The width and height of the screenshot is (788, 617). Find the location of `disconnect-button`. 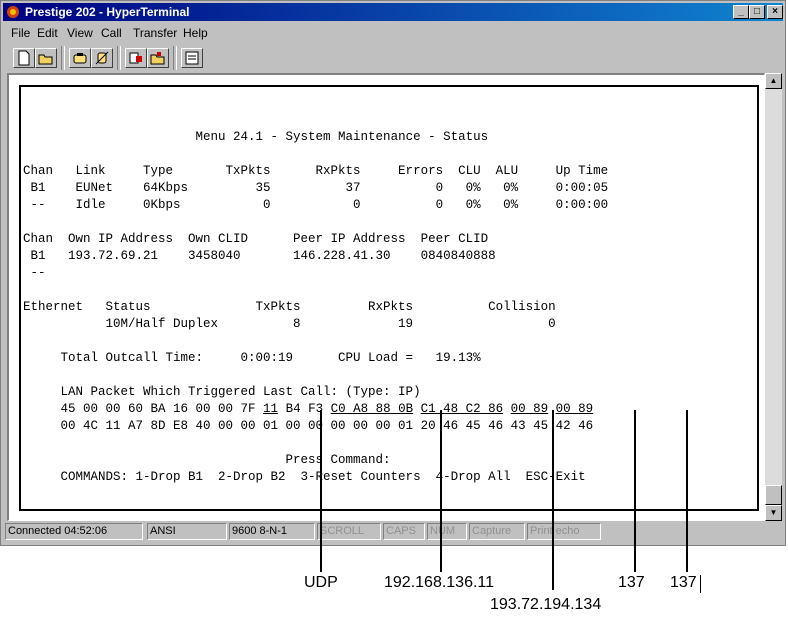

disconnect-button is located at coordinates (102, 58).